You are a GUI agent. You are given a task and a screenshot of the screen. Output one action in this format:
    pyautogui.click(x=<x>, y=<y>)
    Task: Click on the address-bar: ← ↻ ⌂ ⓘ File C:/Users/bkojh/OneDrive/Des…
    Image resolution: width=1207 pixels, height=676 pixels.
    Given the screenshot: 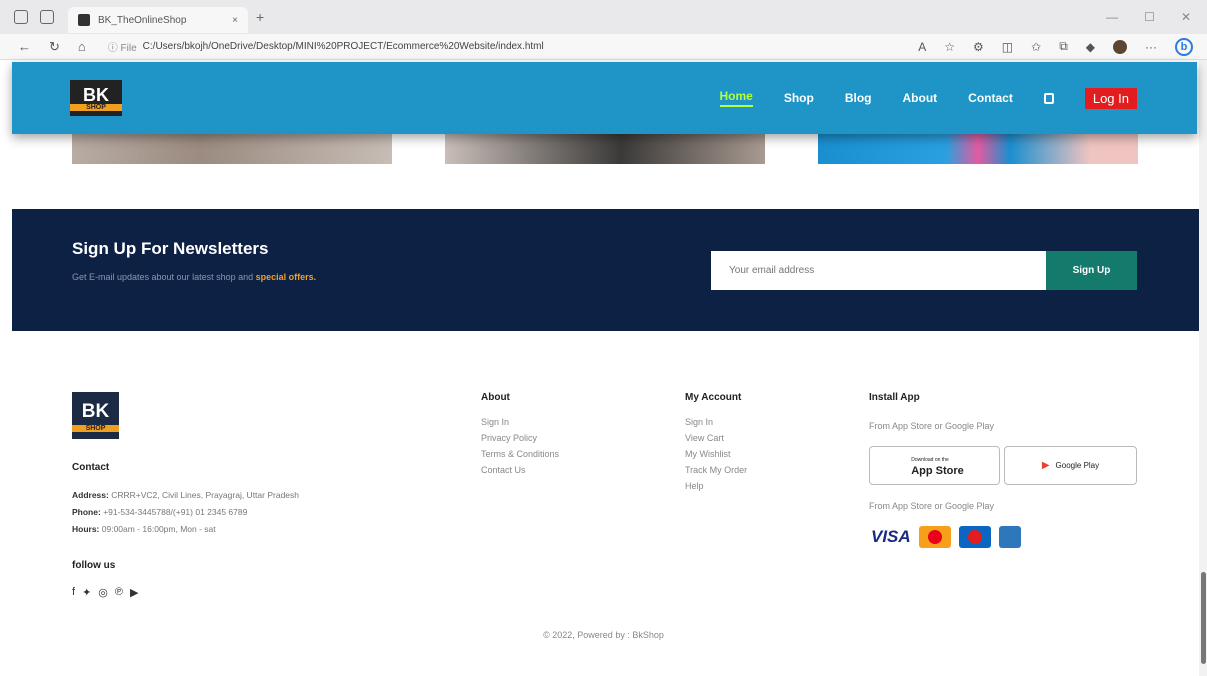 What is the action you would take?
    pyautogui.click(x=603, y=47)
    